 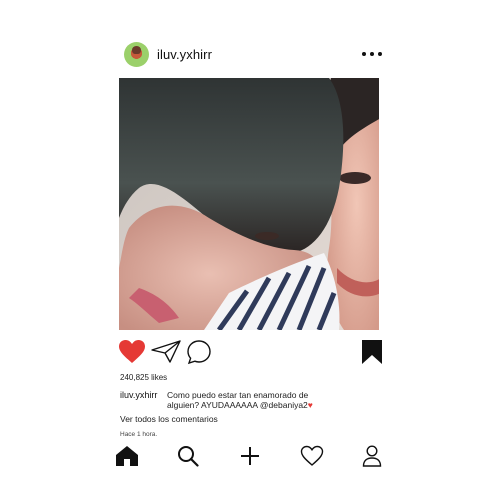 I want to click on paper-plane-icon, so click(x=166, y=351).